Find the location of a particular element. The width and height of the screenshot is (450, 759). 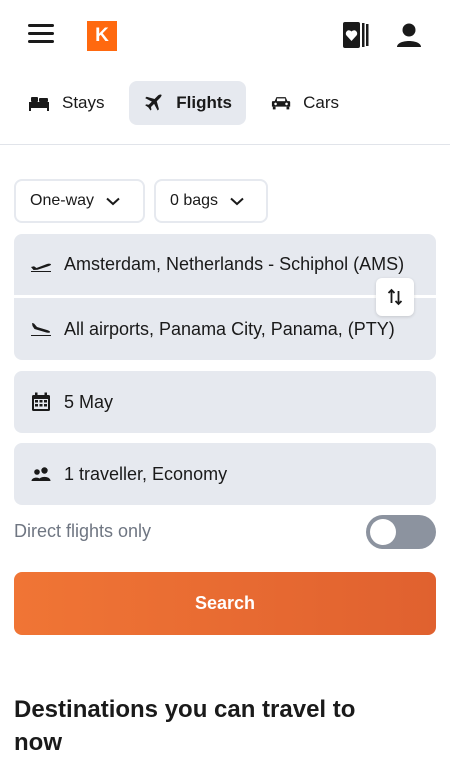

app-header: K is located at coordinates (225, 36).